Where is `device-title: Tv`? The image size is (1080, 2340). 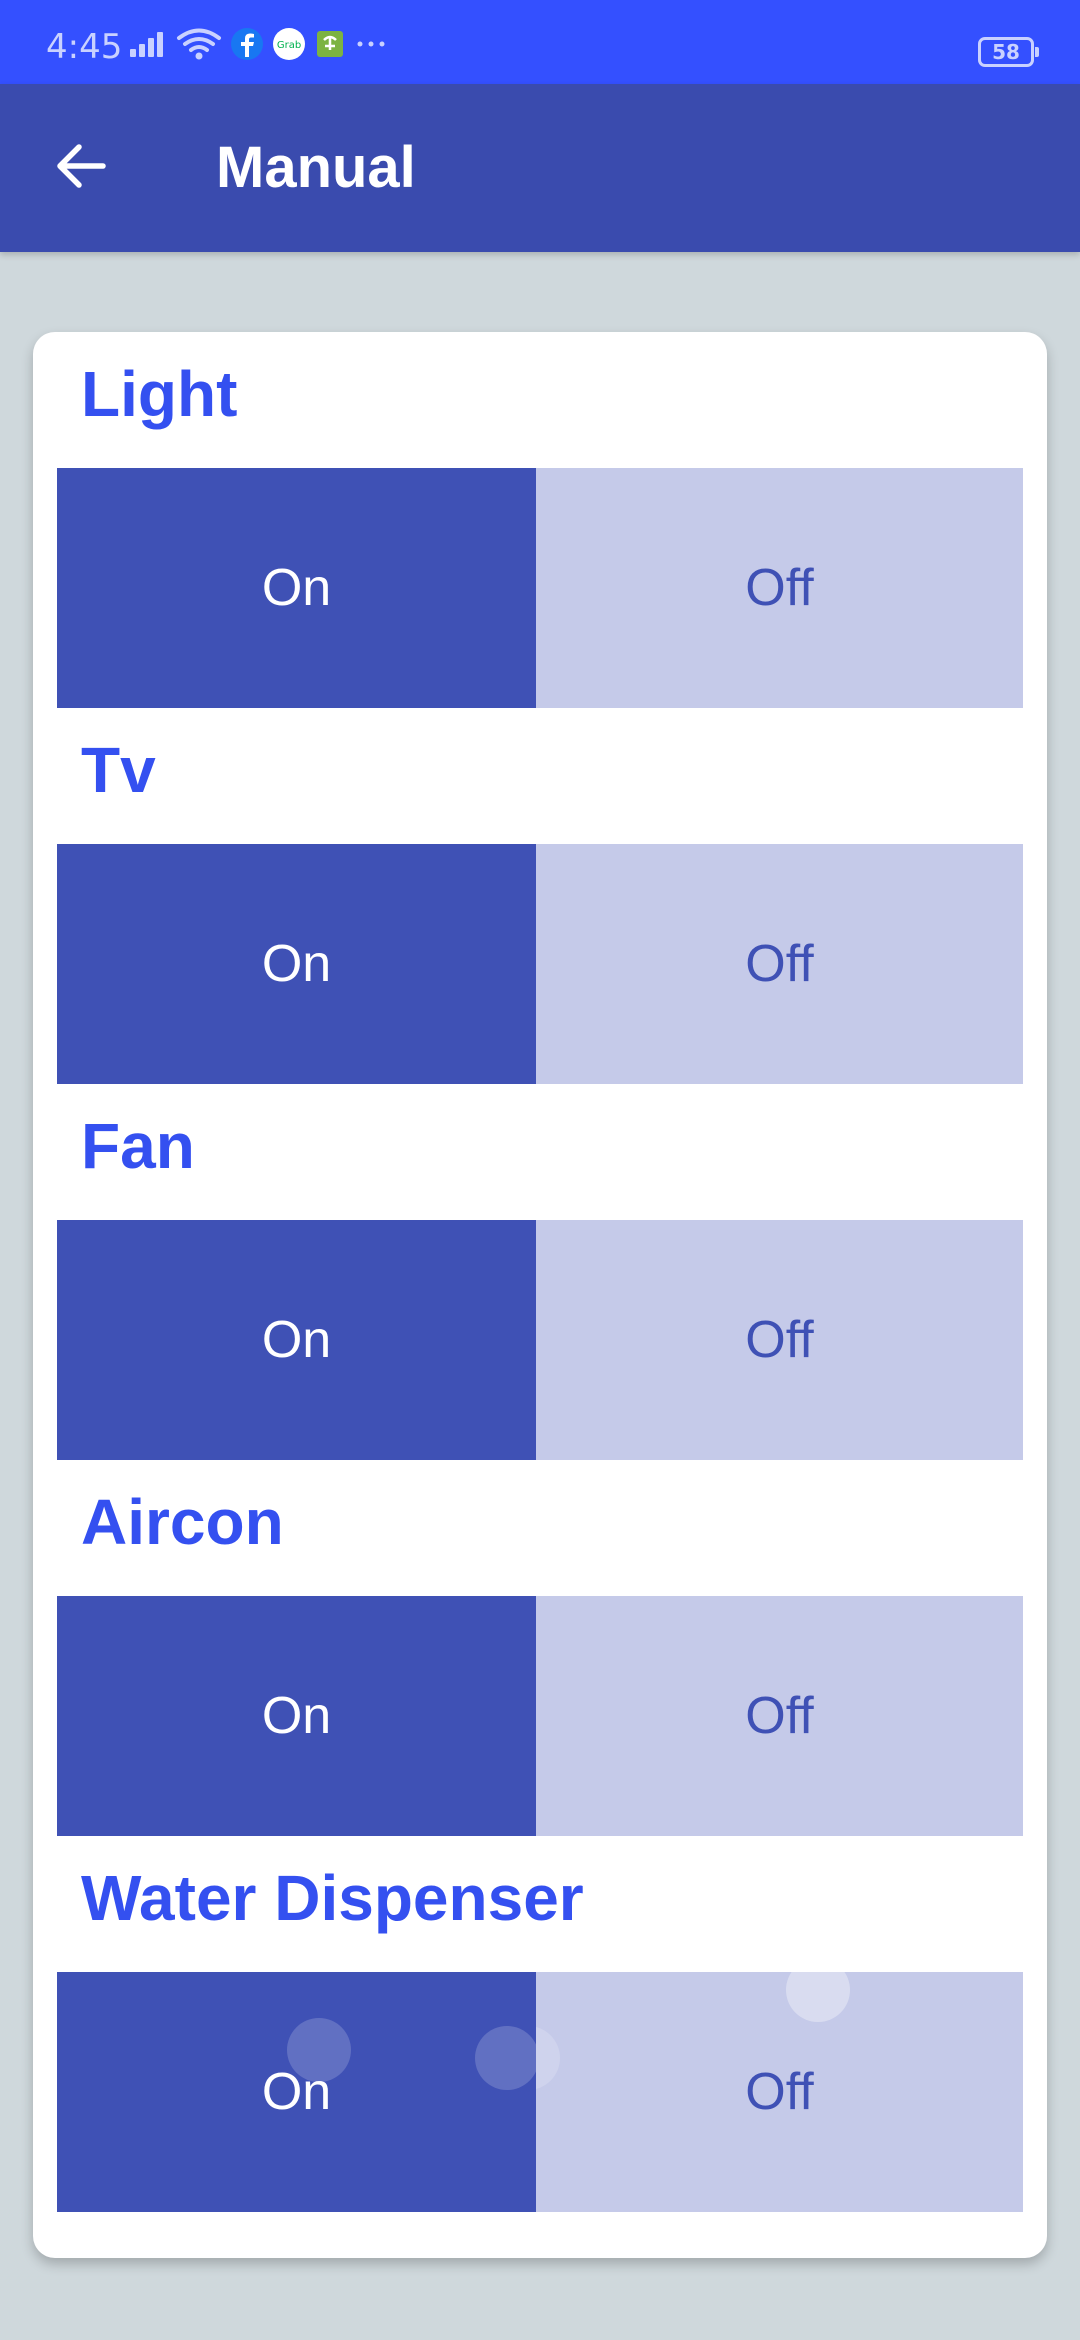
device-title: Tv is located at coordinates (118, 770).